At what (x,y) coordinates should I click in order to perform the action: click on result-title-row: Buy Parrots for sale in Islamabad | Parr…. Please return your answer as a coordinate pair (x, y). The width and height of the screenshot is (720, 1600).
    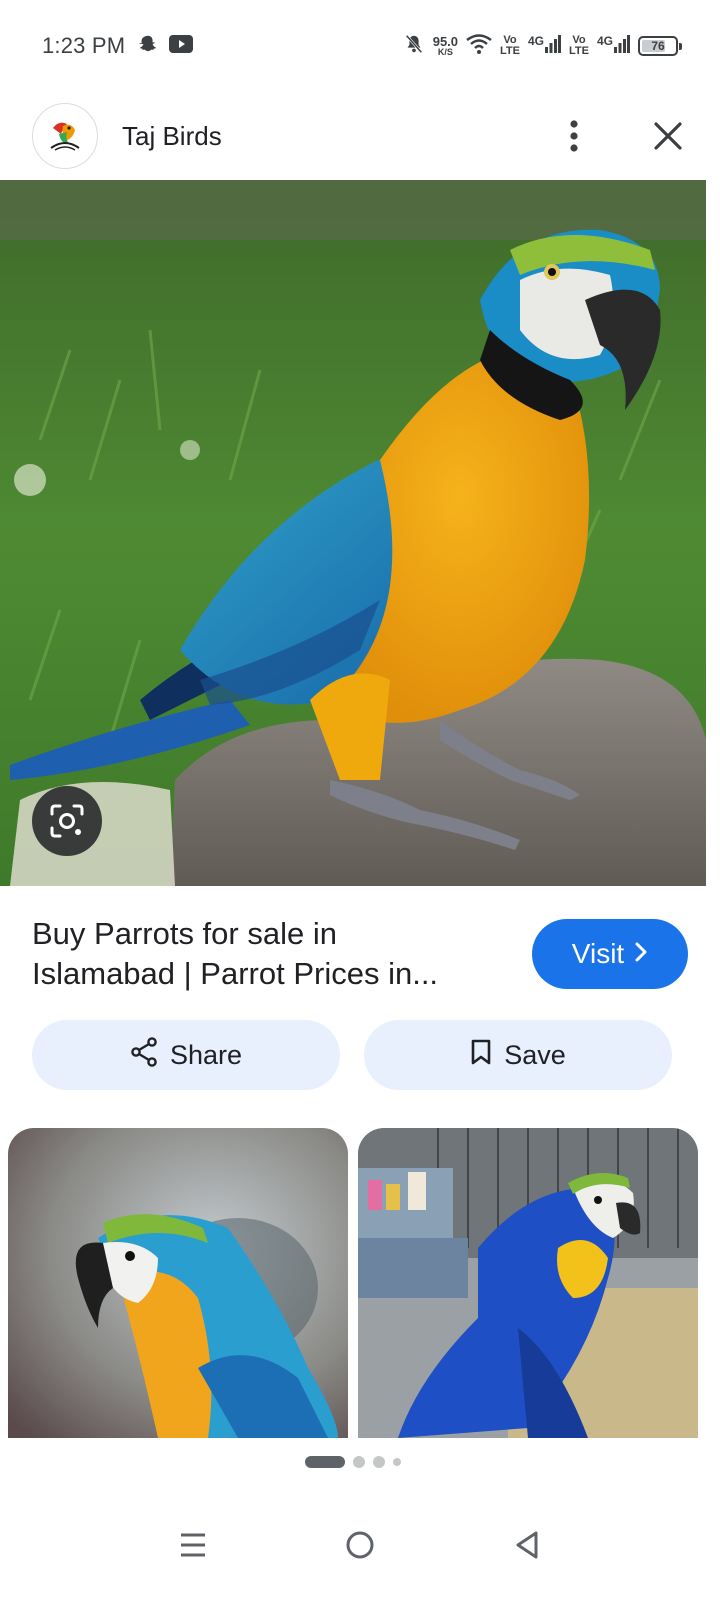
    Looking at the image, I should click on (360, 954).